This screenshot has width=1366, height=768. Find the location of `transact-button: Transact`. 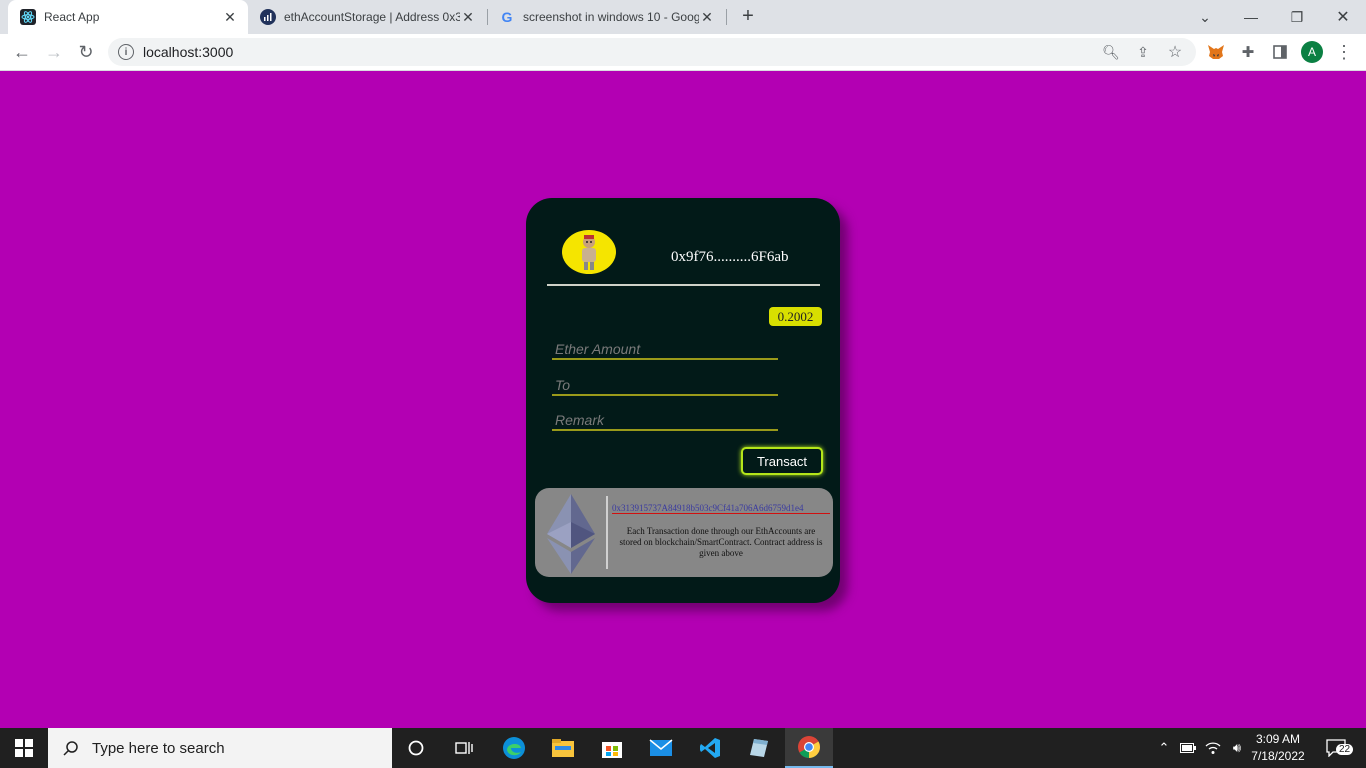

transact-button: Transact is located at coordinates (782, 461).